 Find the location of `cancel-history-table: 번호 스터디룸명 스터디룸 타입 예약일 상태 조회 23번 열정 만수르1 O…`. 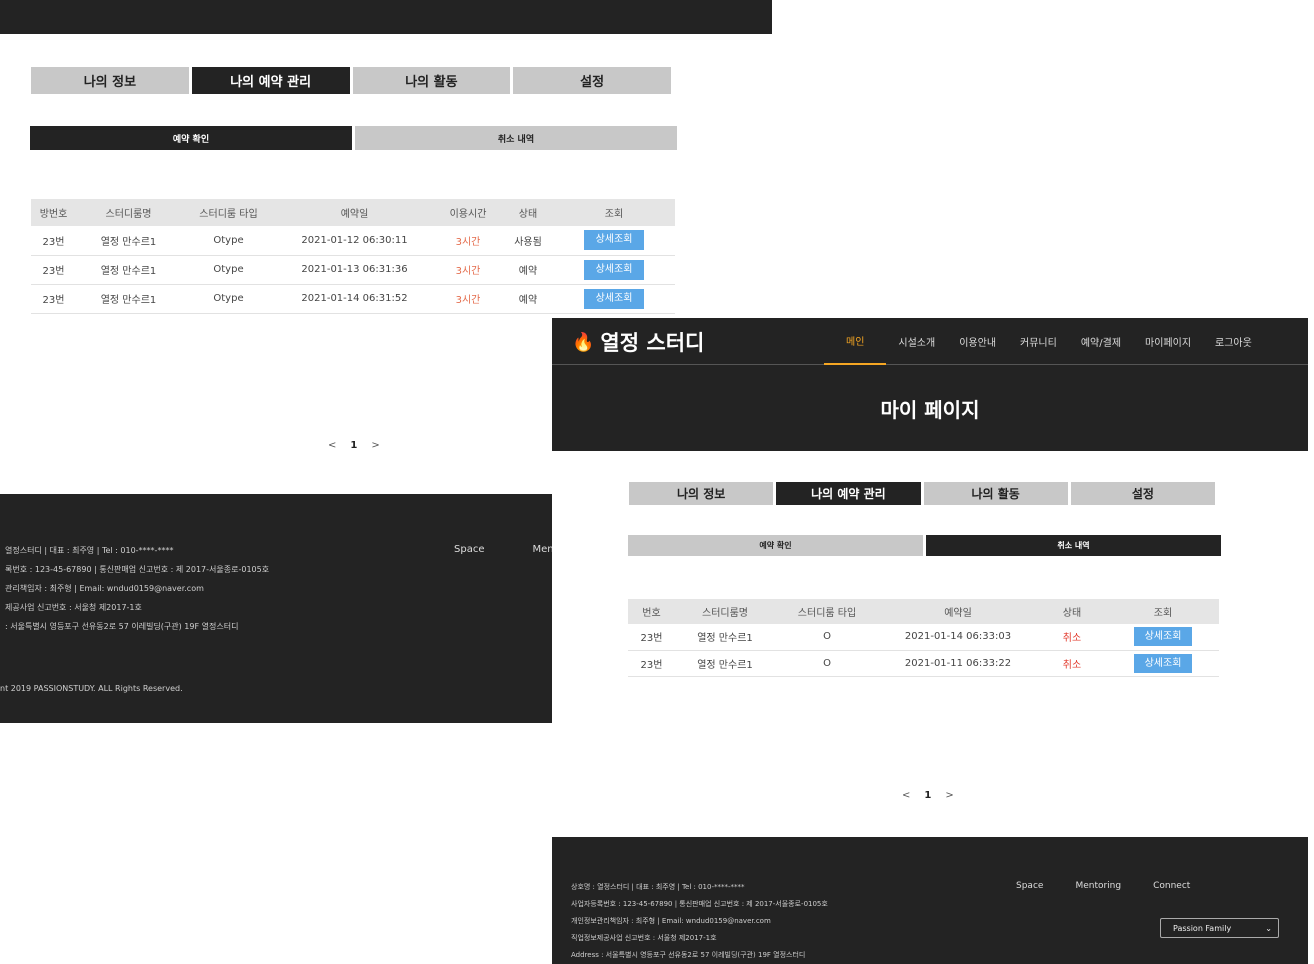

cancel-history-table: 번호 스터디룸명 스터디룸 타입 예약일 상태 조회 23번 열정 만수르1 O… is located at coordinates (923, 638).